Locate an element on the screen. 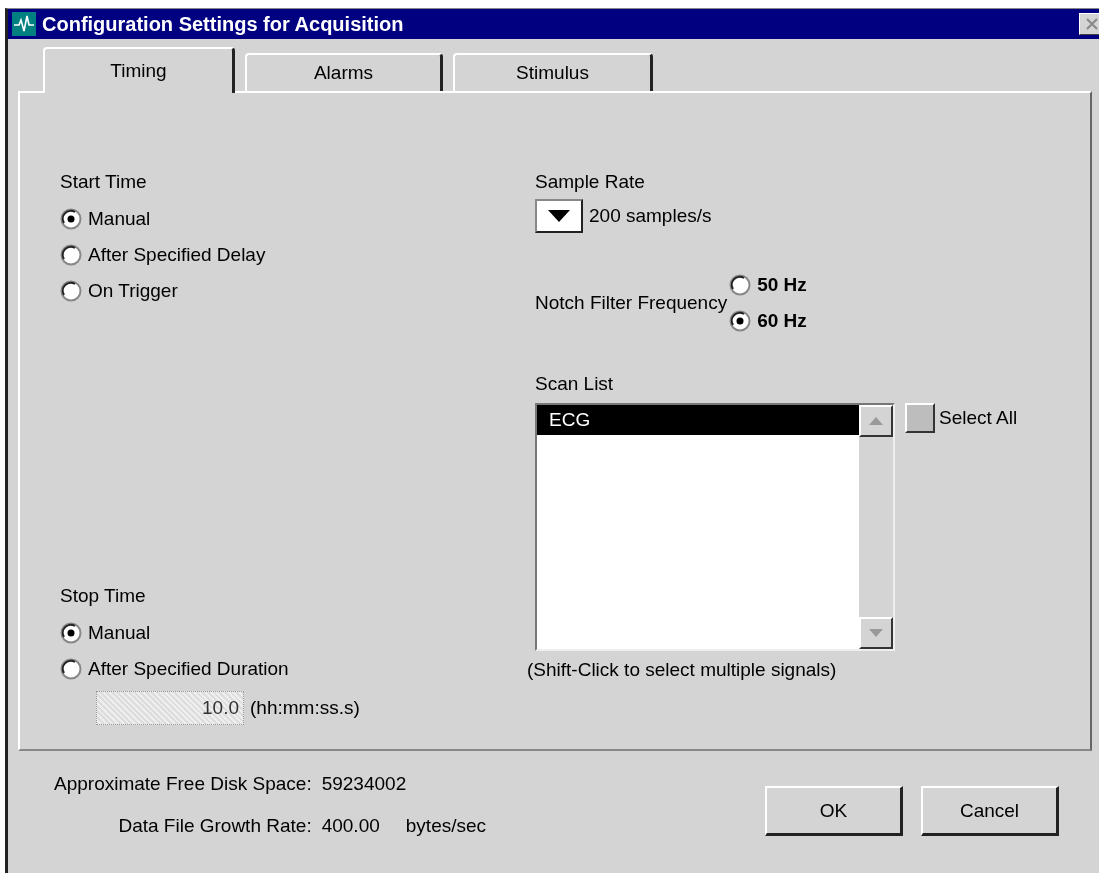 Image resolution: width=1099 pixels, height=873 pixels. close-button is located at coordinates (1089, 24).